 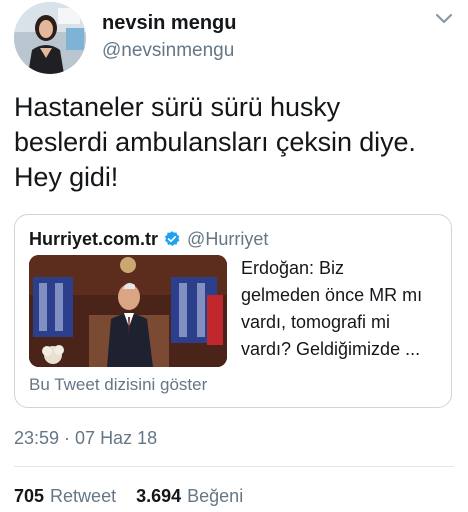 I want to click on quoted-author-handle: @Hurriyet, so click(x=228, y=238).